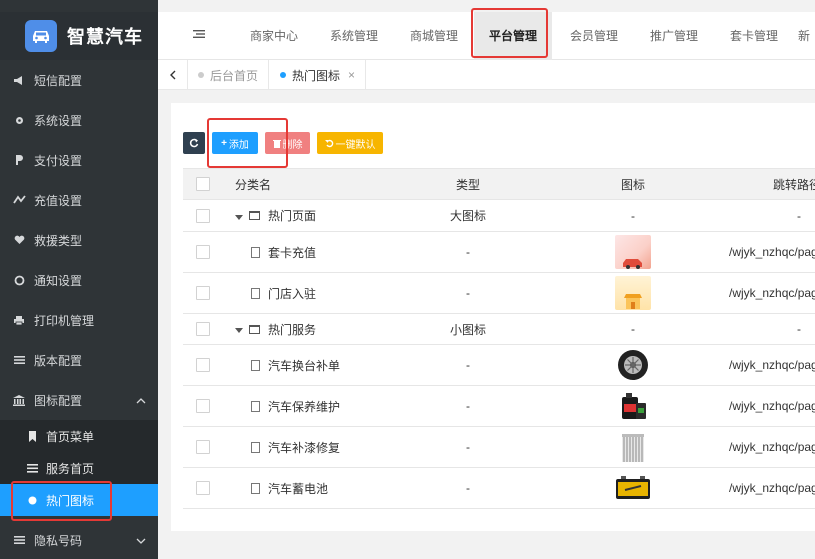 Image resolution: width=815 pixels, height=559 pixels. I want to click on sidebar-item-system: 系统设置, so click(79, 120).